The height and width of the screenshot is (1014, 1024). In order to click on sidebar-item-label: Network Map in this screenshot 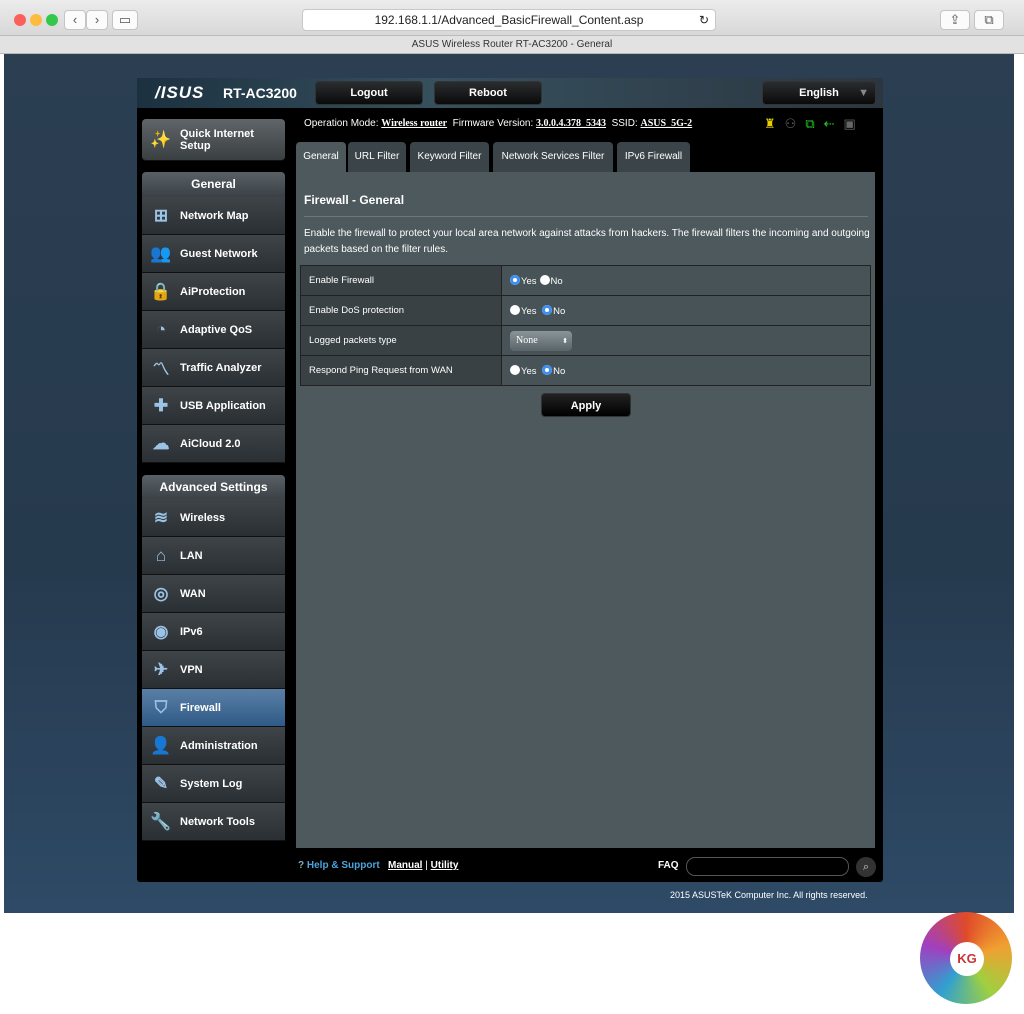, I will do `click(214, 215)`.